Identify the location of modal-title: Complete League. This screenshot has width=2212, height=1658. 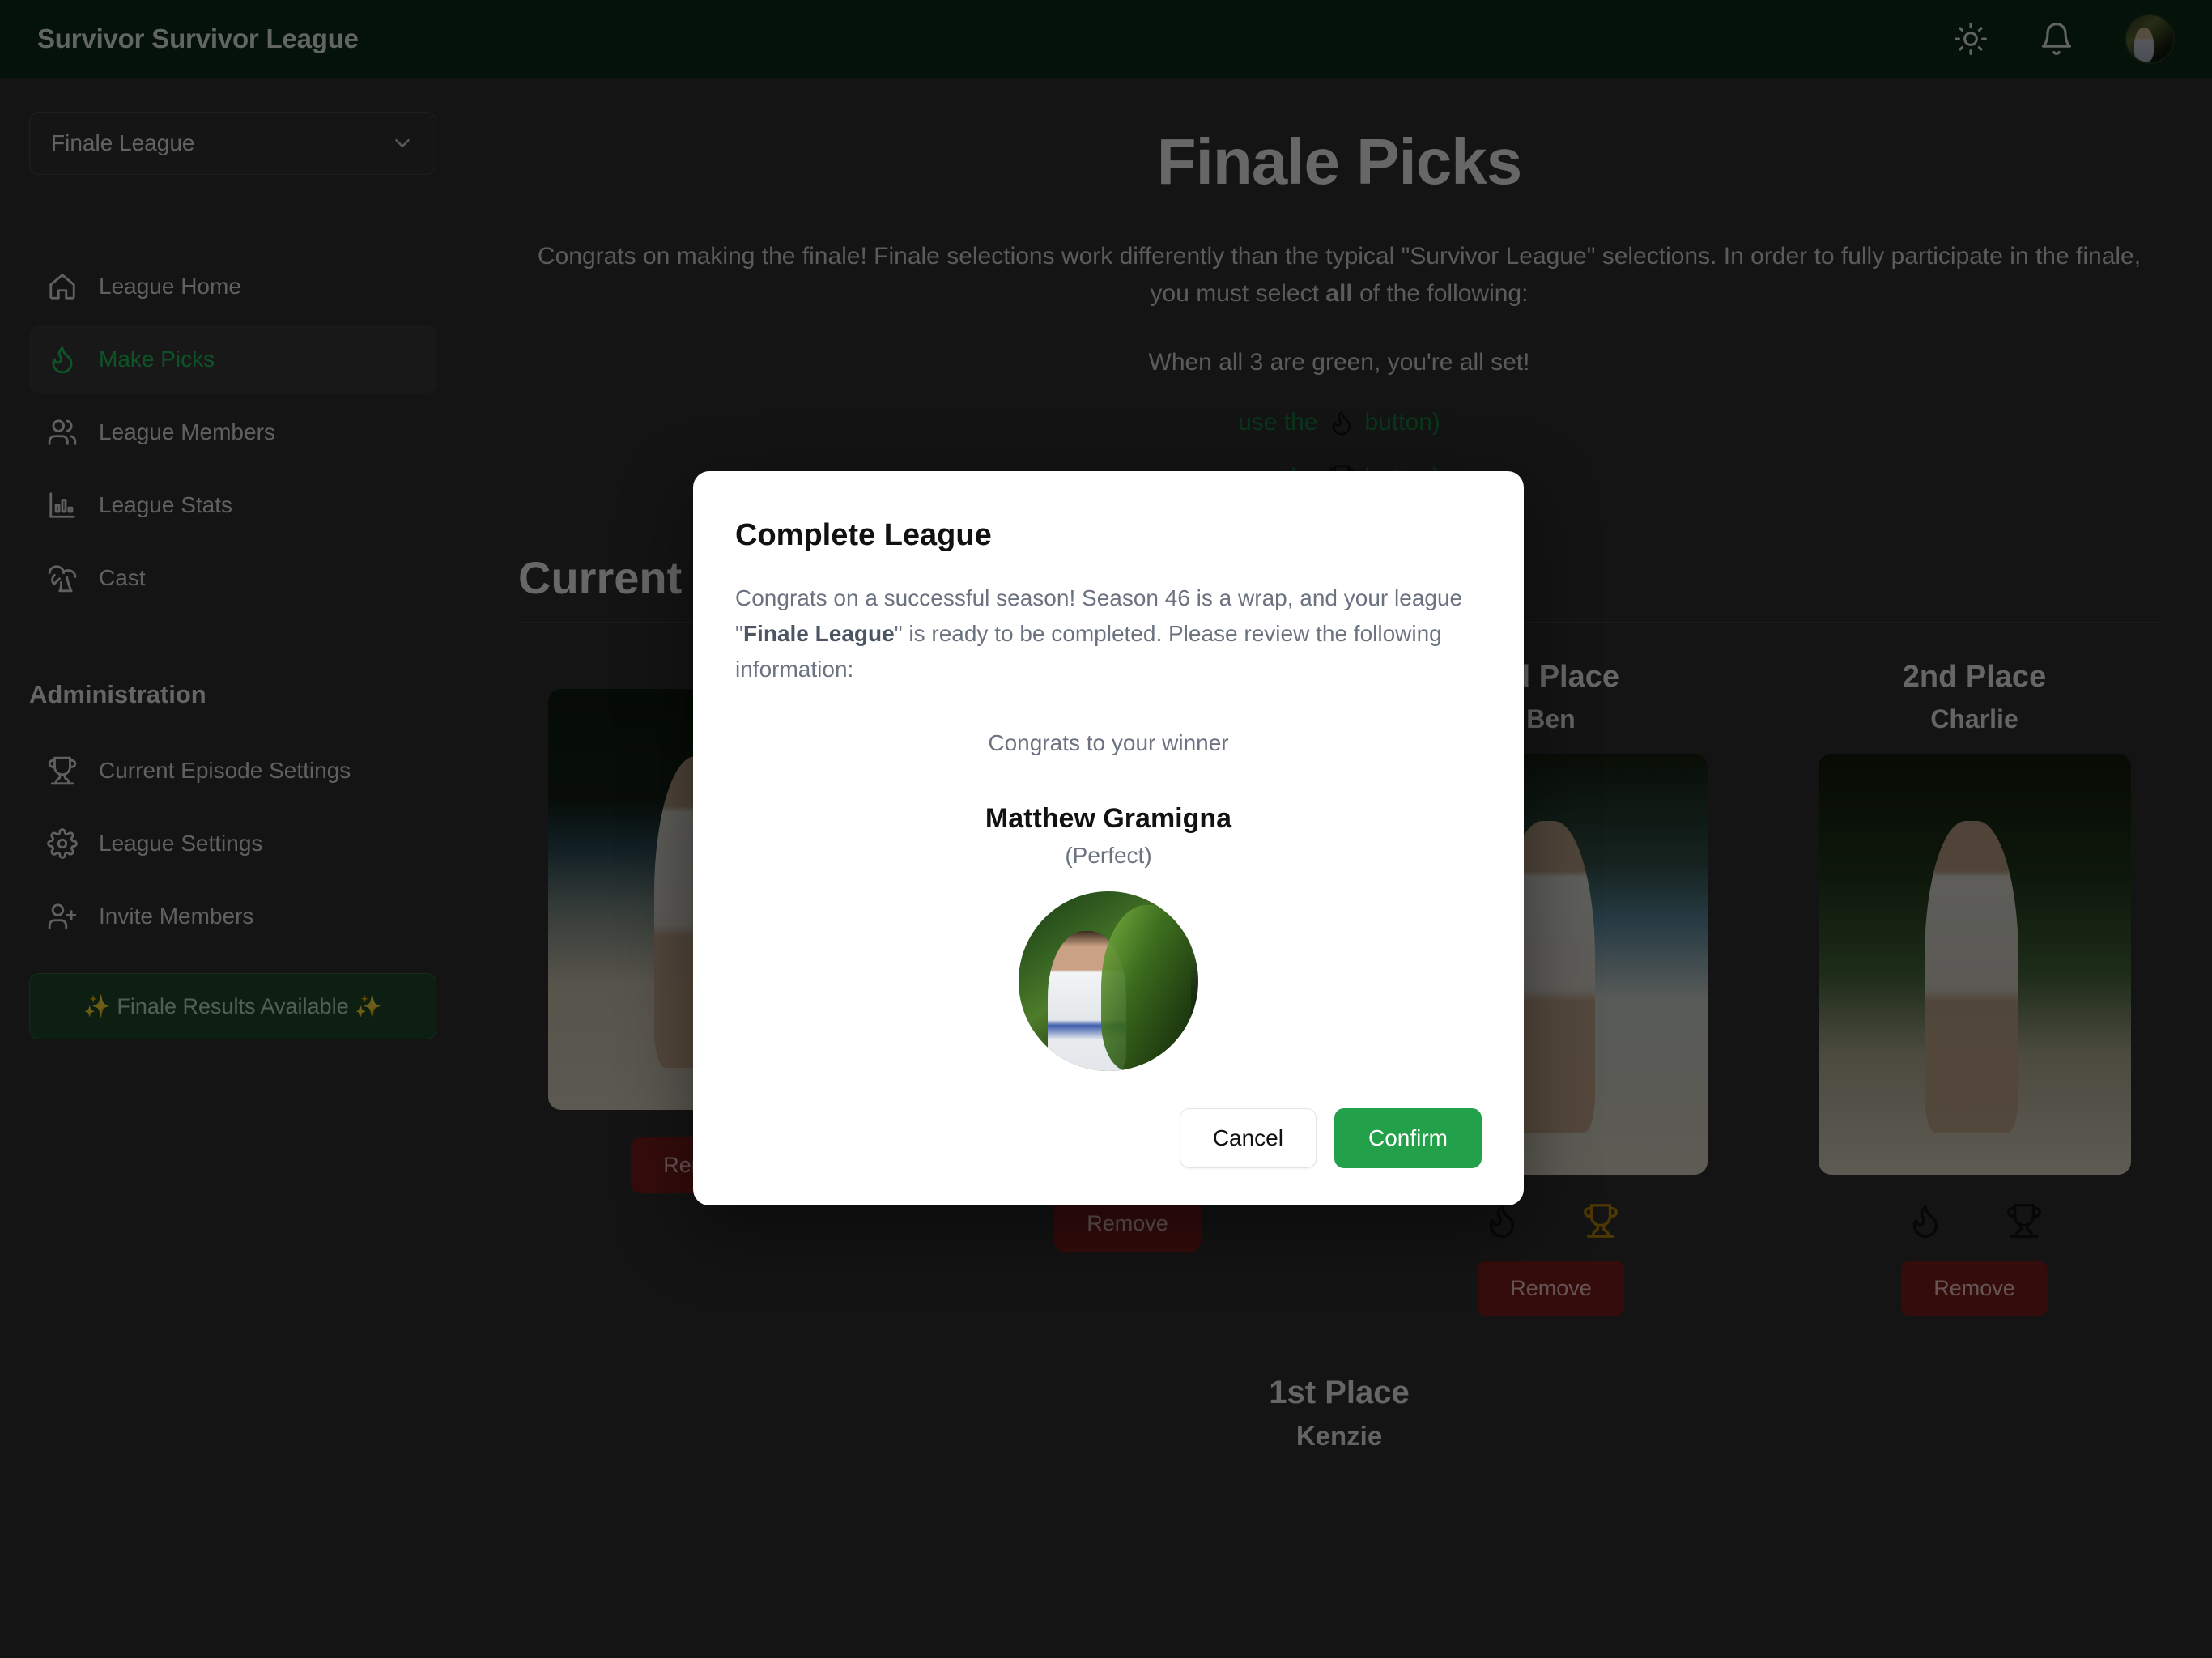
(864, 535).